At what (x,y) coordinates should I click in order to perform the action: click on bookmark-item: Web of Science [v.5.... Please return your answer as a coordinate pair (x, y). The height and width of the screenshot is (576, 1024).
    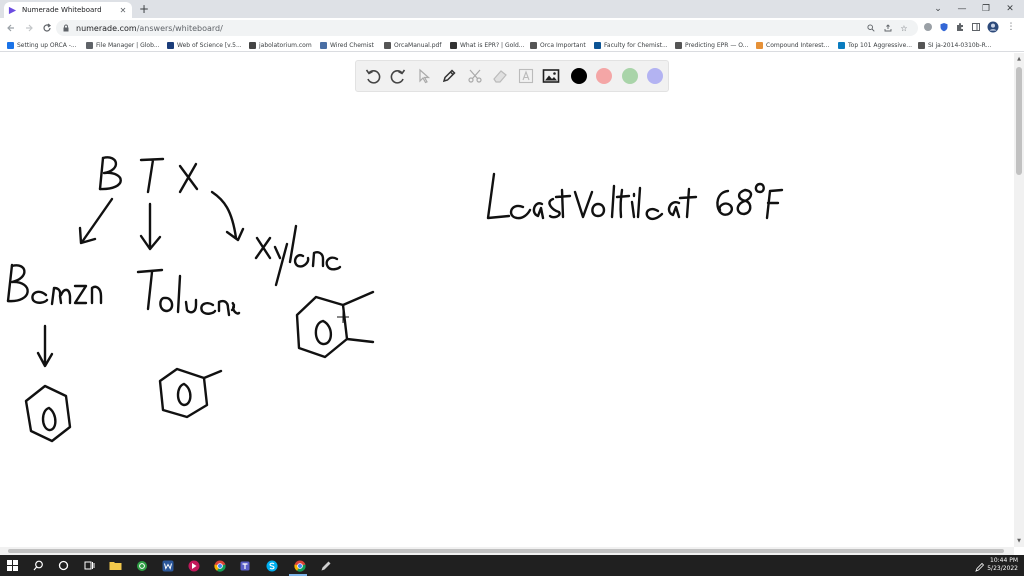
    Looking at the image, I should click on (204, 45).